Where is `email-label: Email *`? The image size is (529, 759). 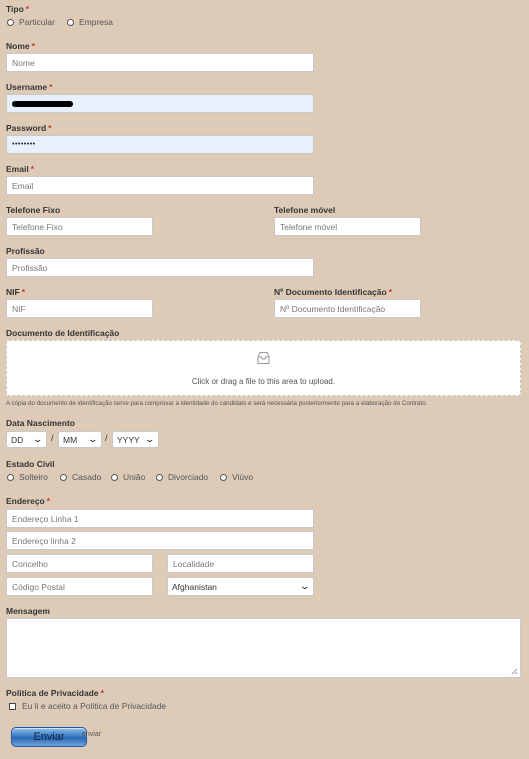 email-label: Email * is located at coordinates (20, 169).